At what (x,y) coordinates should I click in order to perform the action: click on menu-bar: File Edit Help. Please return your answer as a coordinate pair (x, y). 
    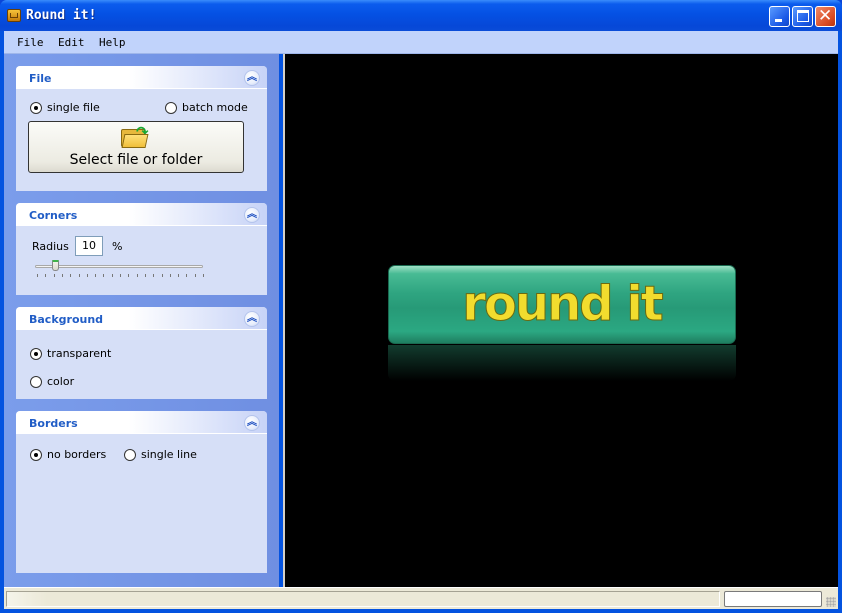
    Looking at the image, I should click on (421, 42).